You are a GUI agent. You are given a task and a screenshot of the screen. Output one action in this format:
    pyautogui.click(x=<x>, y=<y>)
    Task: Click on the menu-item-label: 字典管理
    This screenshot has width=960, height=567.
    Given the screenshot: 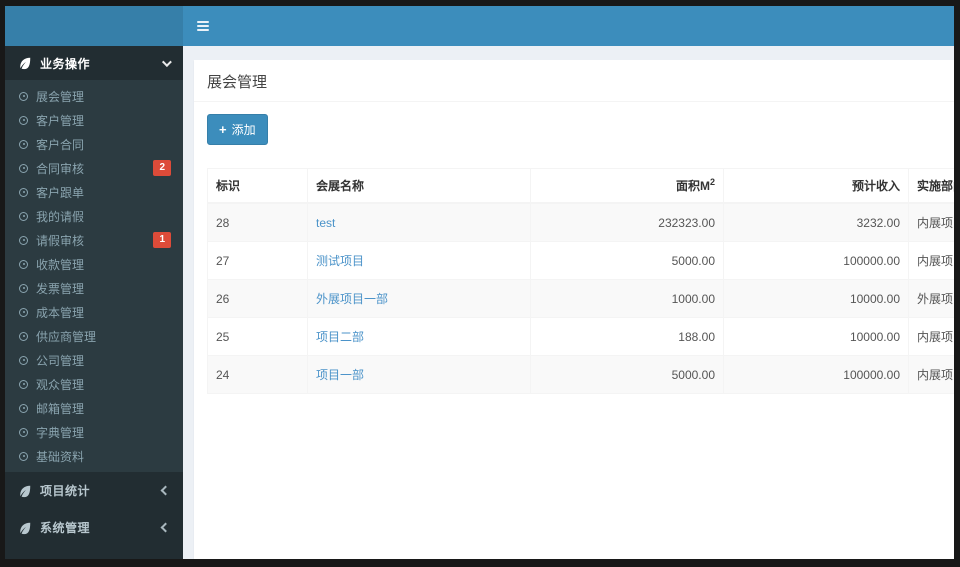 What is the action you would take?
    pyautogui.click(x=60, y=432)
    